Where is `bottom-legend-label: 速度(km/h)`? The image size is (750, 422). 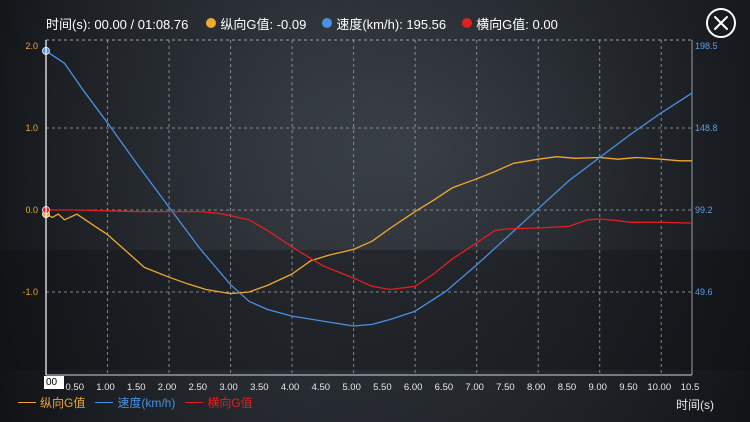 bottom-legend-label: 速度(km/h) is located at coordinates (146, 403).